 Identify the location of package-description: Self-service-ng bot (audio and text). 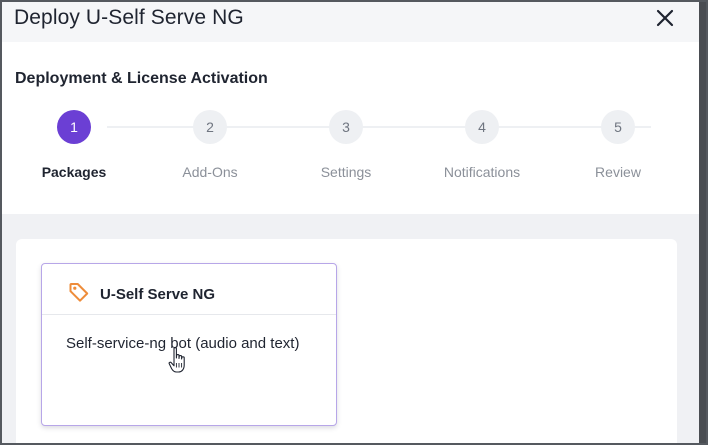
(183, 343).